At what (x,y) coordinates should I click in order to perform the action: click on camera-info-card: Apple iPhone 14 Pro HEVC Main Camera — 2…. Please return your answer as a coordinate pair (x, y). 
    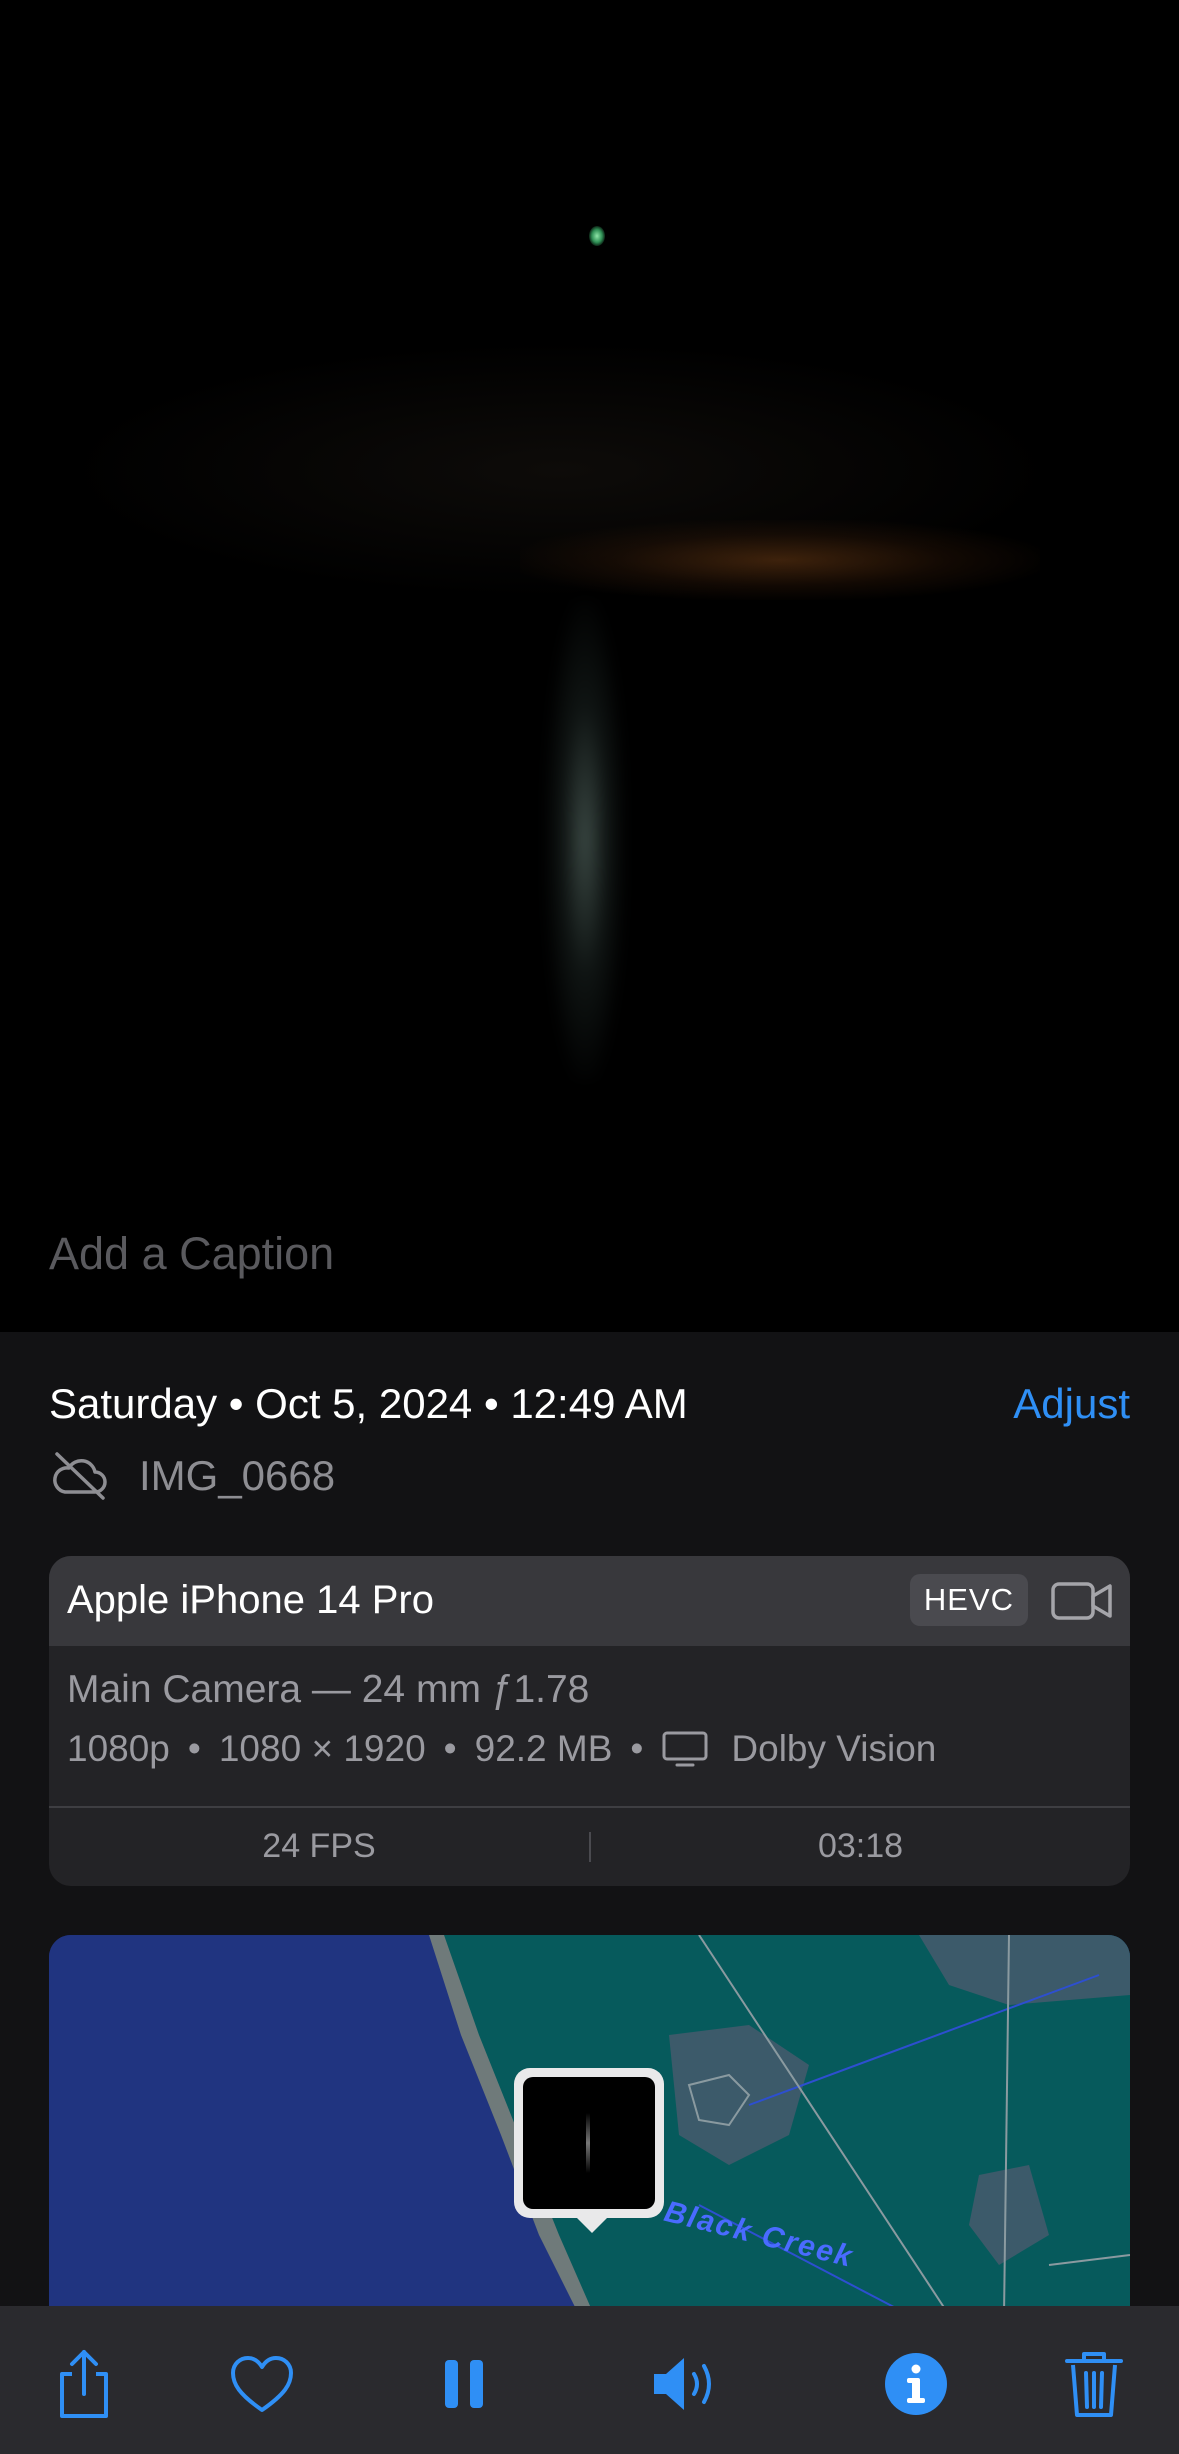
    Looking at the image, I should click on (589, 1721).